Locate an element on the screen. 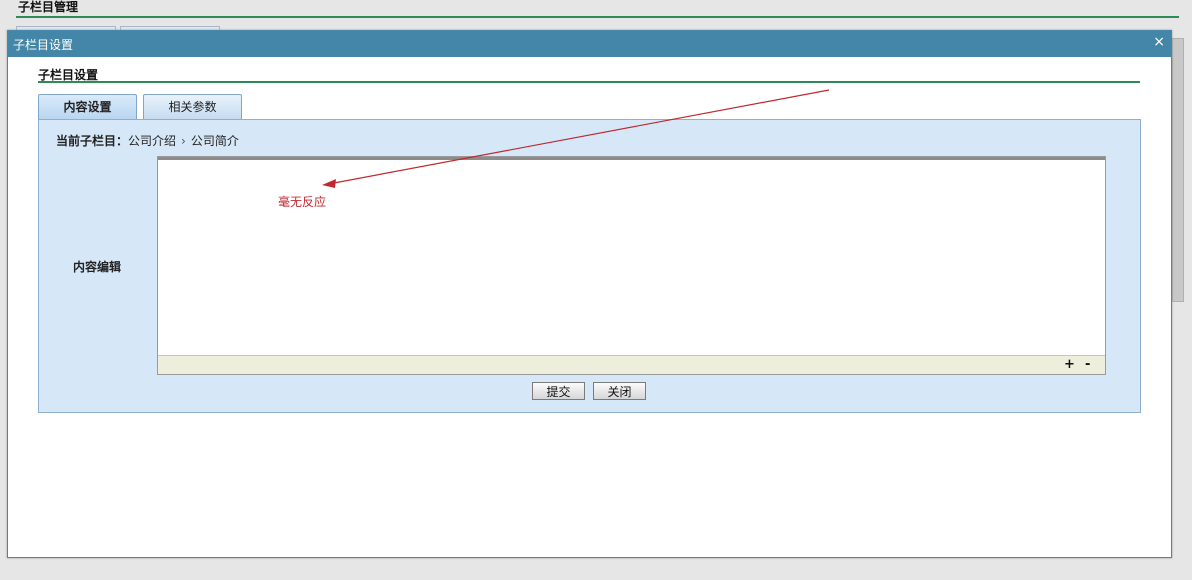  annotation-overlay is located at coordinates (576, 138).